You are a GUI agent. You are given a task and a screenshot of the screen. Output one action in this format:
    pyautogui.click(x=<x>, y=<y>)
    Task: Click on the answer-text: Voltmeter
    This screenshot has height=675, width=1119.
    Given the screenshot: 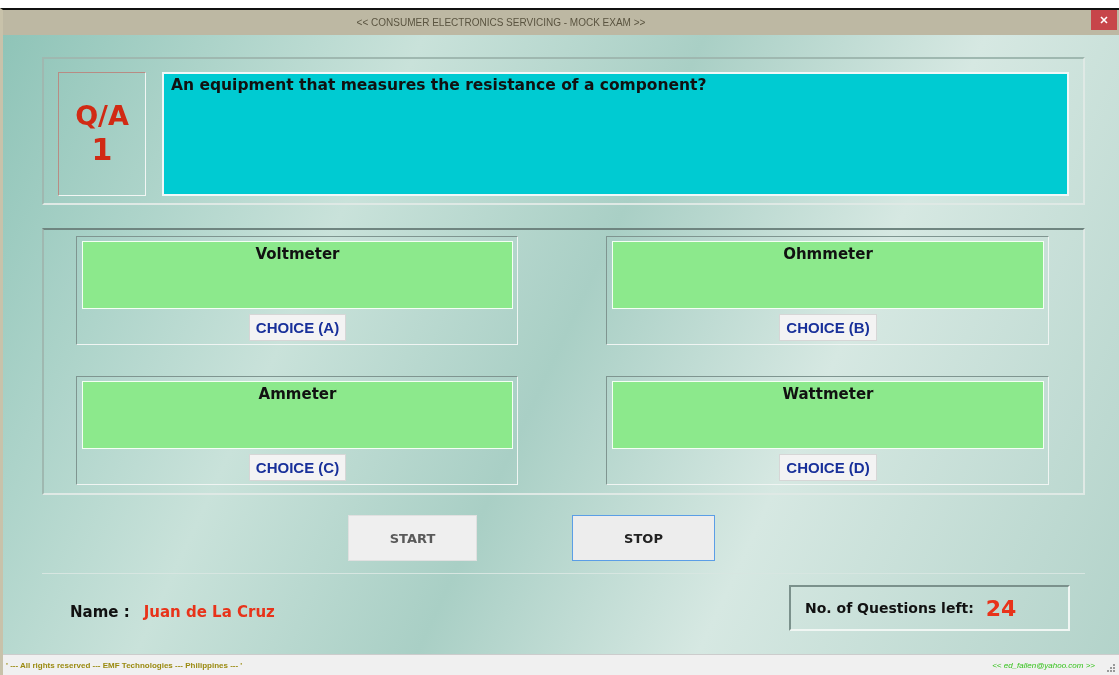 What is the action you would take?
    pyautogui.click(x=297, y=275)
    